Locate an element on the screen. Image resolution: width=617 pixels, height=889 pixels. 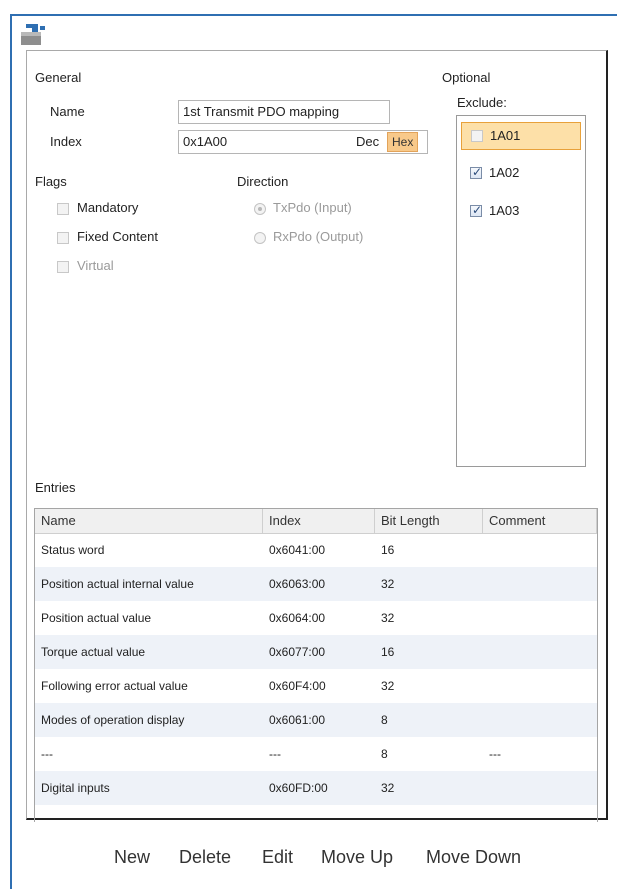
table-row: Digital inputs 0x60FD:00 32 is located at coordinates (316, 788).